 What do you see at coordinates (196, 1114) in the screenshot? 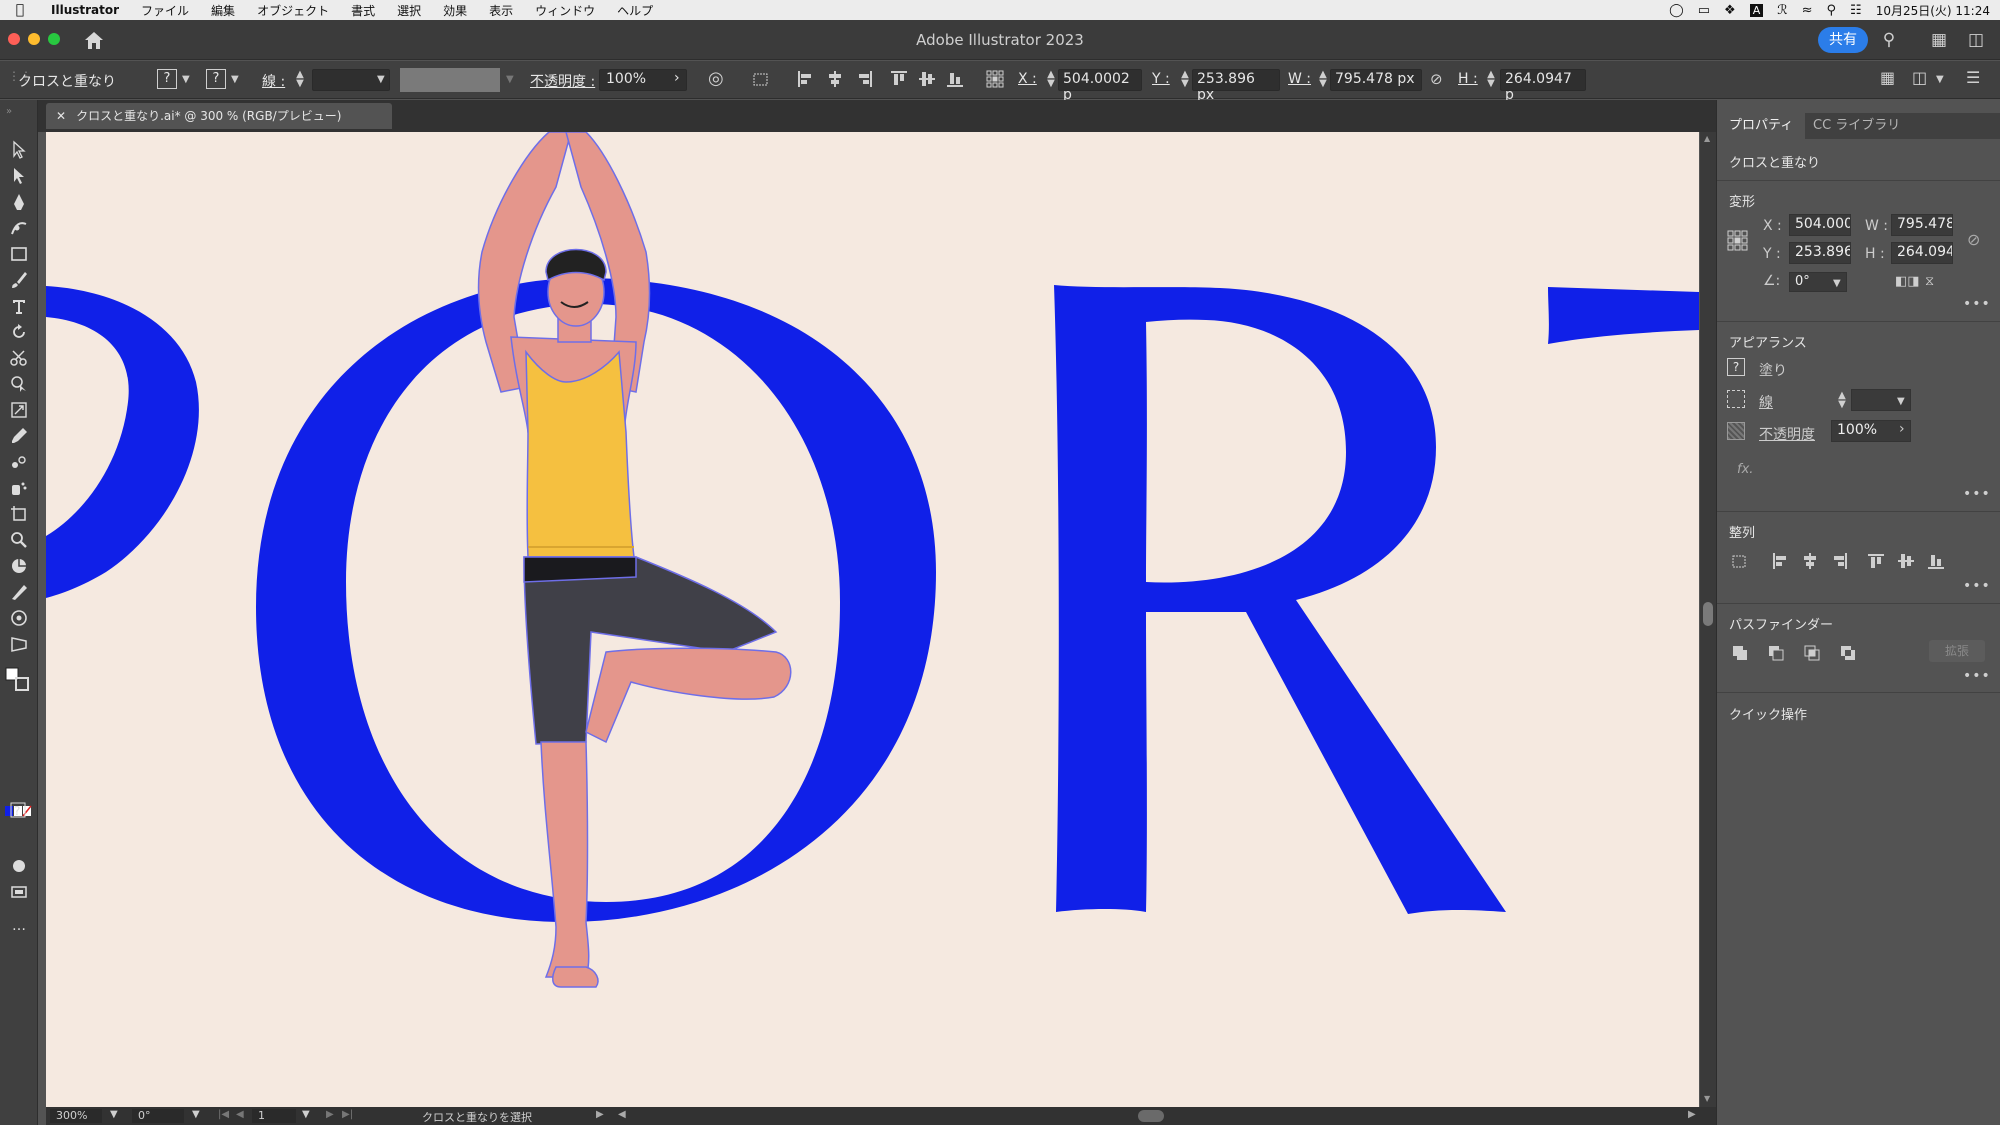
I see `rotation-dropdown-icon: ▼` at bounding box center [196, 1114].